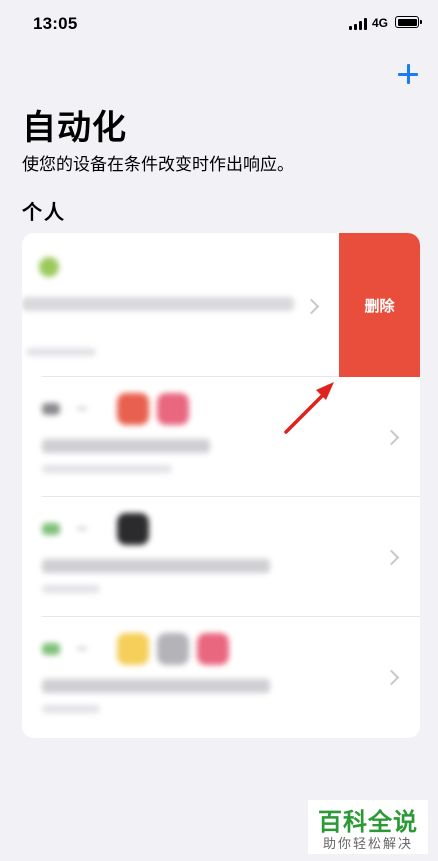  Describe the element at coordinates (380, 23) in the screenshot. I see `network-type: 4G` at that location.